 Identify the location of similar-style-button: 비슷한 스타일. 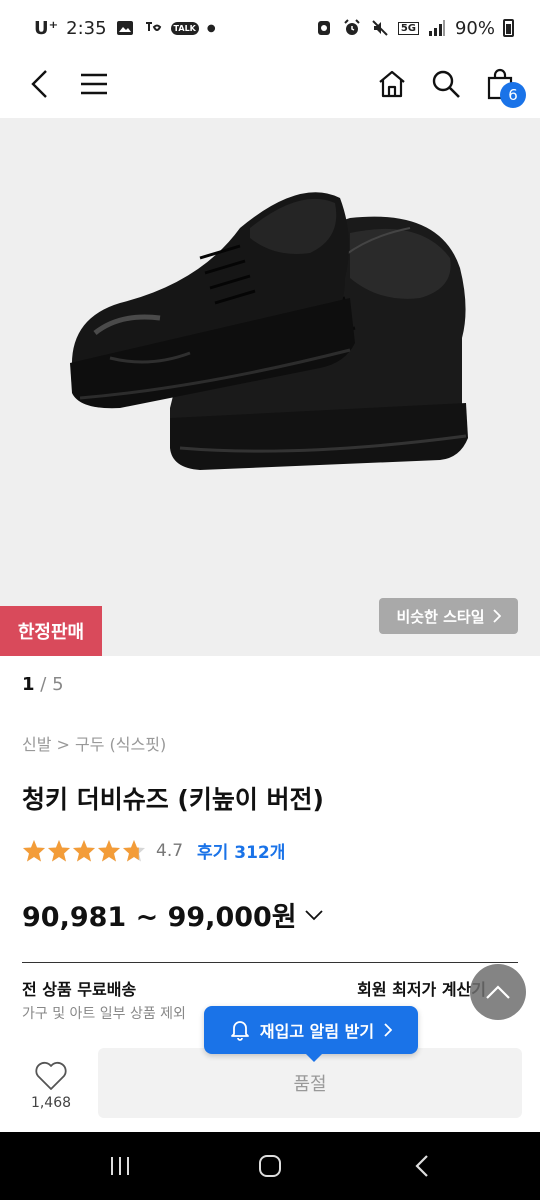
(448, 616).